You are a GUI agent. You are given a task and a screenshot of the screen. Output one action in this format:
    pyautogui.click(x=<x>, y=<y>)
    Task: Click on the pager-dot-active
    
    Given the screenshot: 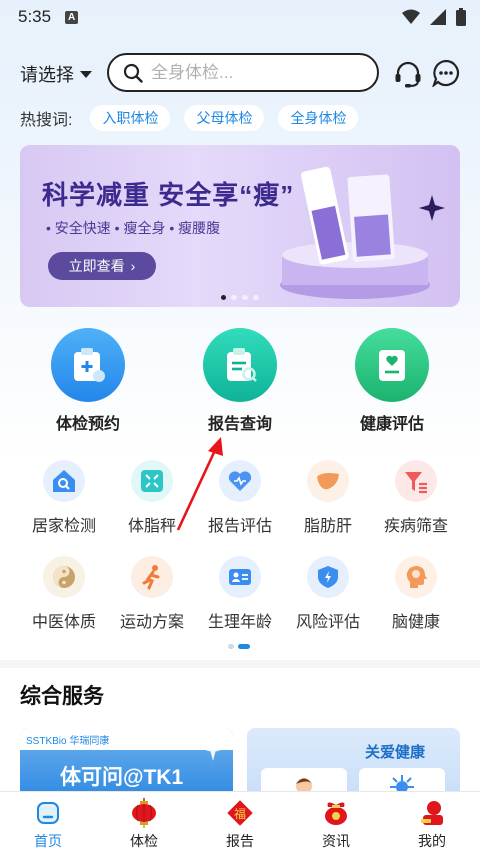 What is the action you would take?
    pyautogui.click(x=244, y=646)
    